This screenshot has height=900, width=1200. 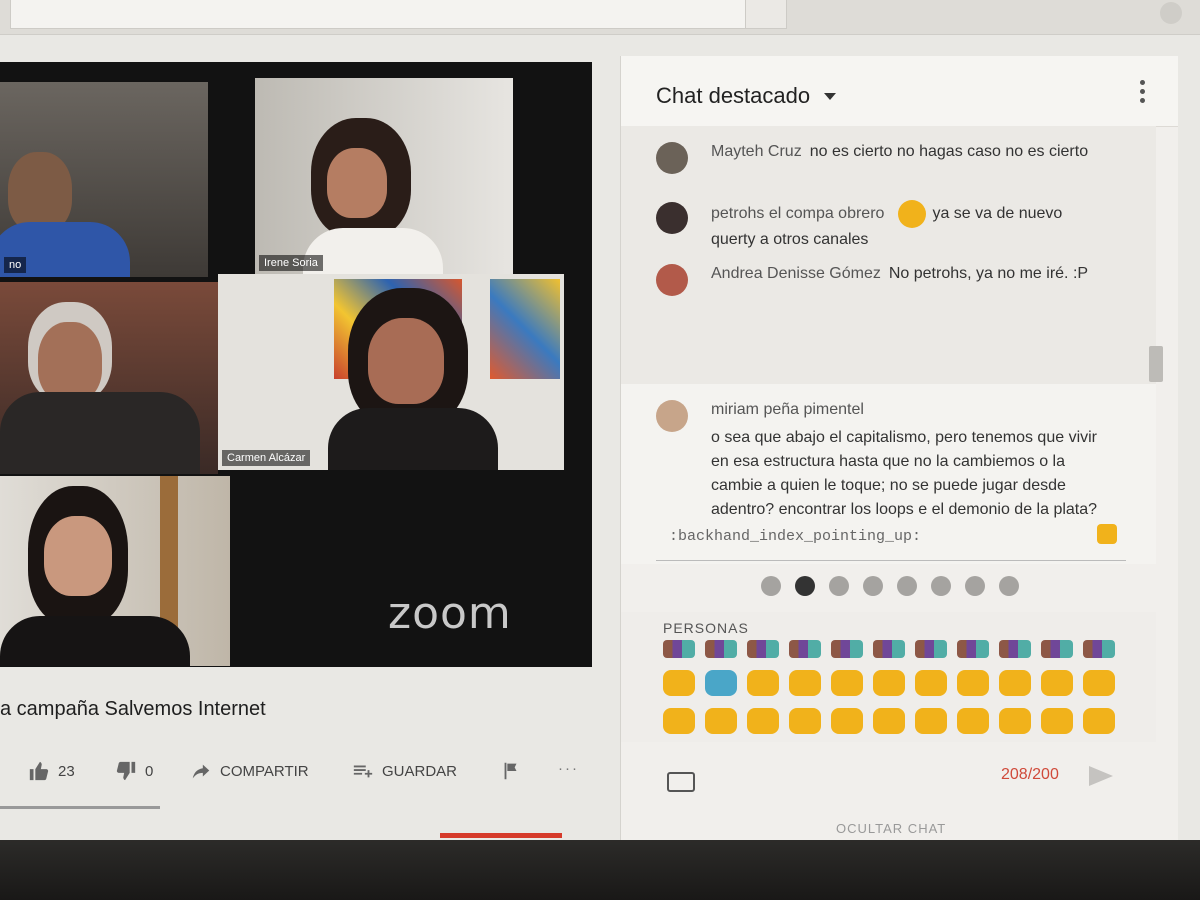 What do you see at coordinates (15, 265) in the screenshot?
I see `participant-name: no` at bounding box center [15, 265].